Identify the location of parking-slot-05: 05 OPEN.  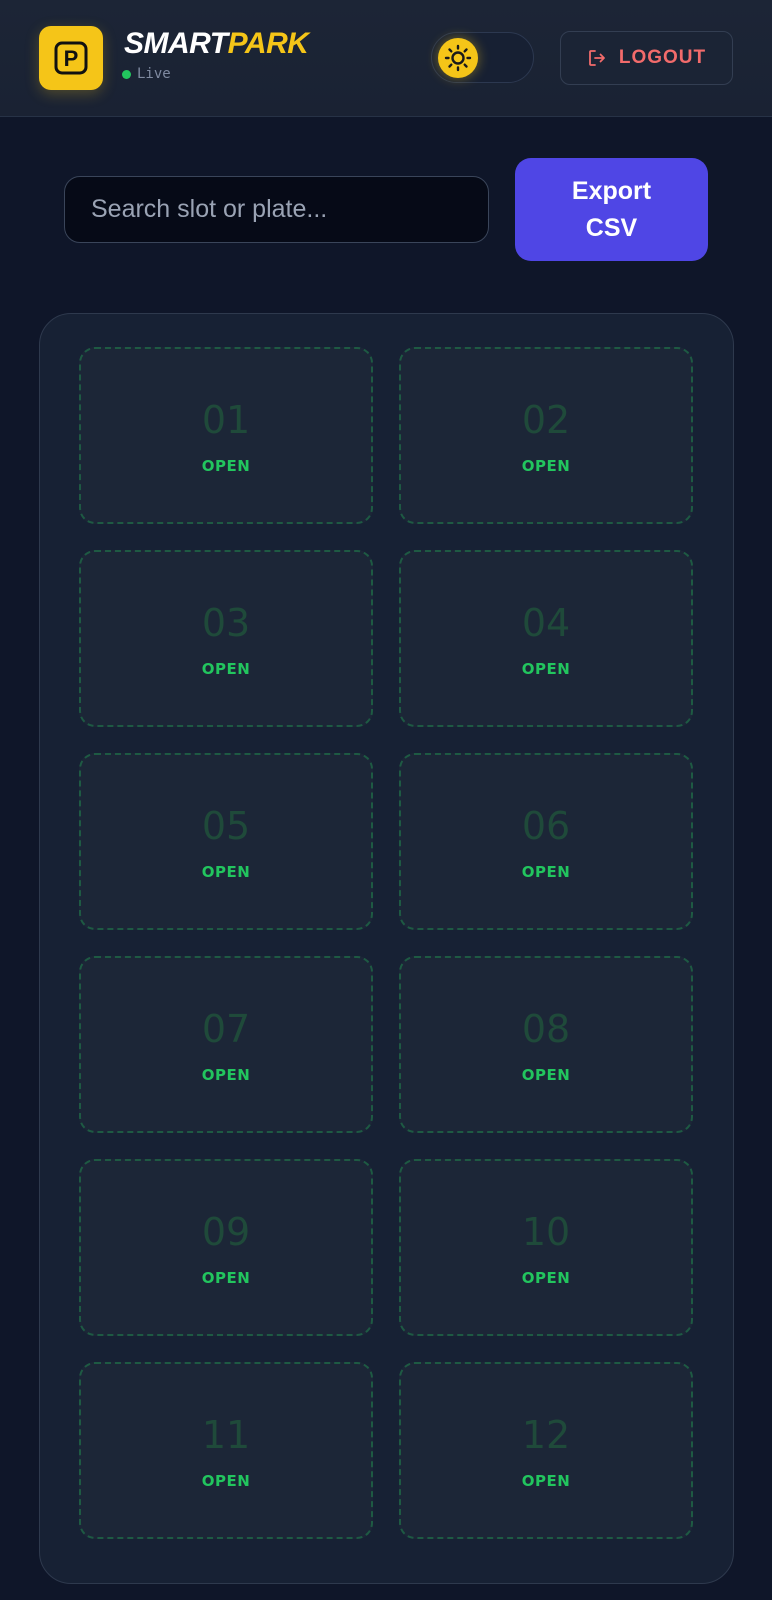
(226, 841).